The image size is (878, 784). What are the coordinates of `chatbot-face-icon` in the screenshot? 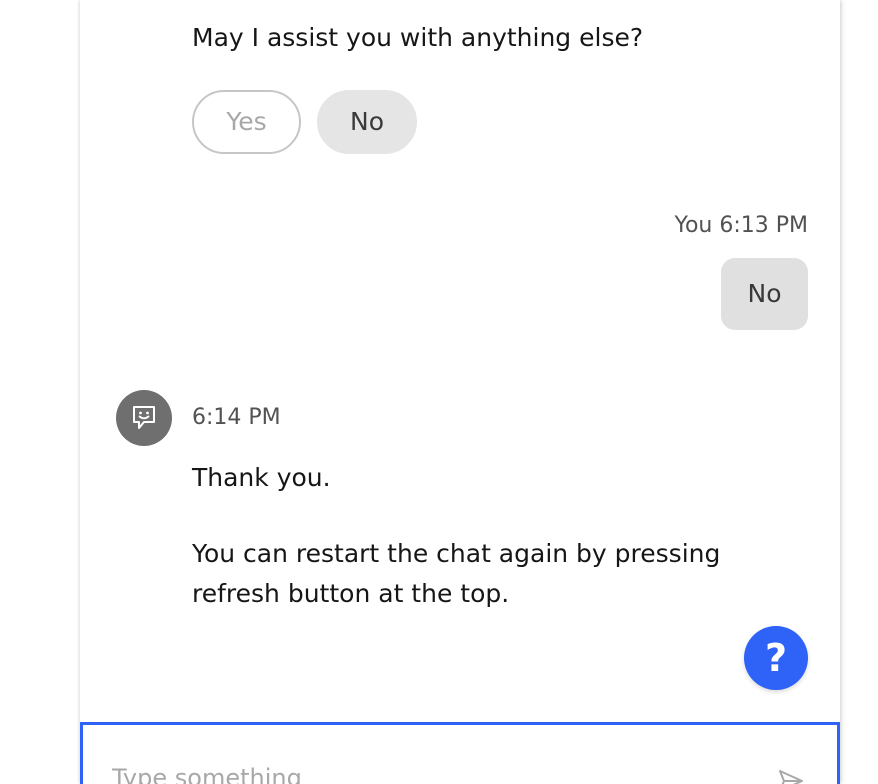 It's located at (144, 417).